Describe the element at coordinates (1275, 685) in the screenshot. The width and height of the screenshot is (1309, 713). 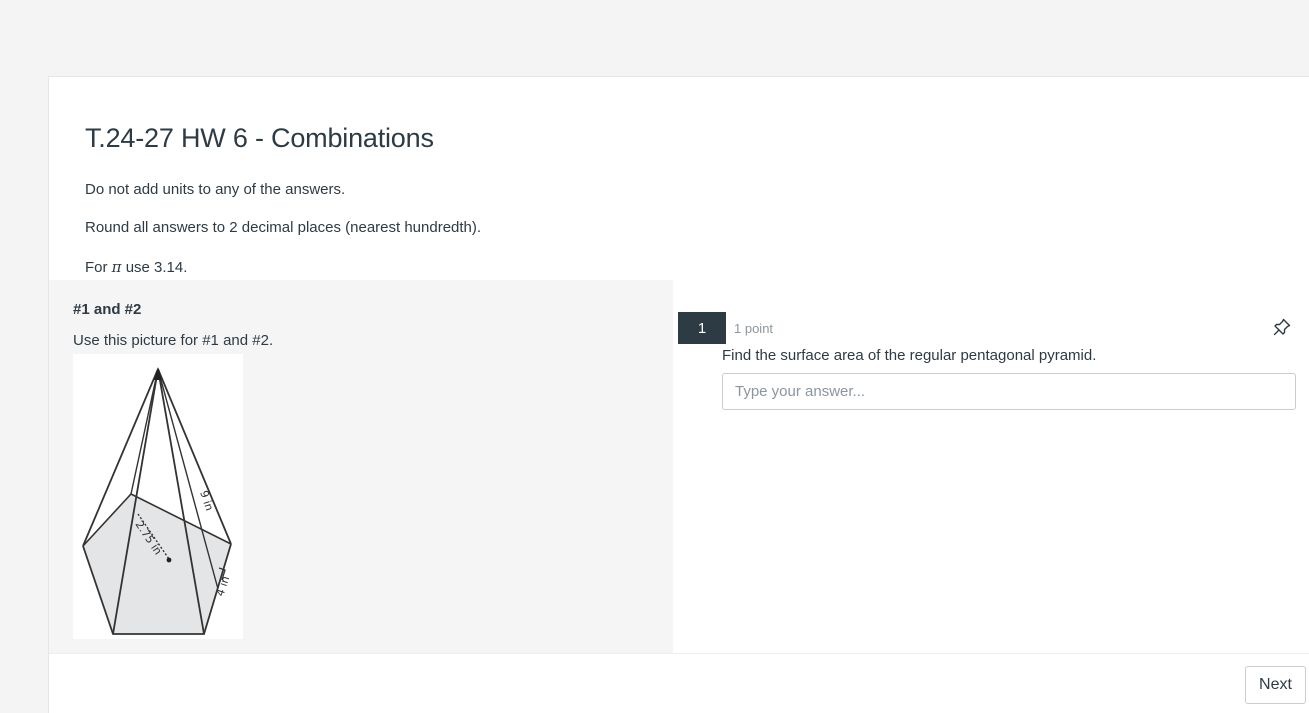
I see `next-button: Next` at that location.